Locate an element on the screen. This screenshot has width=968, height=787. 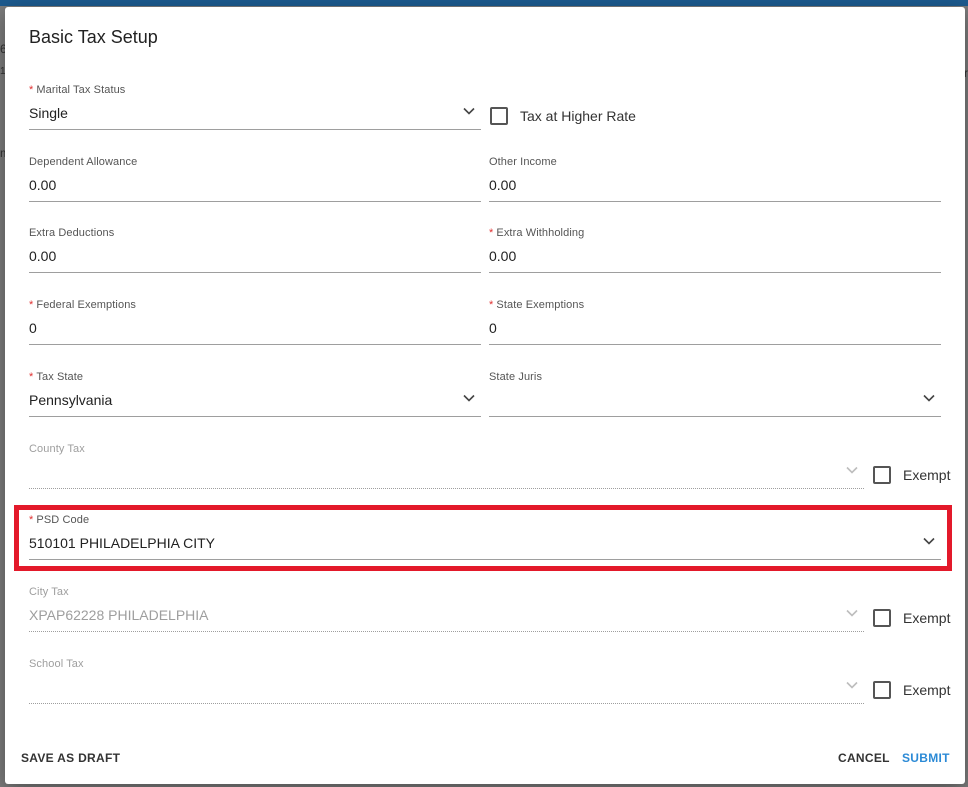
other-income-value: 0.00 is located at coordinates (503, 185).